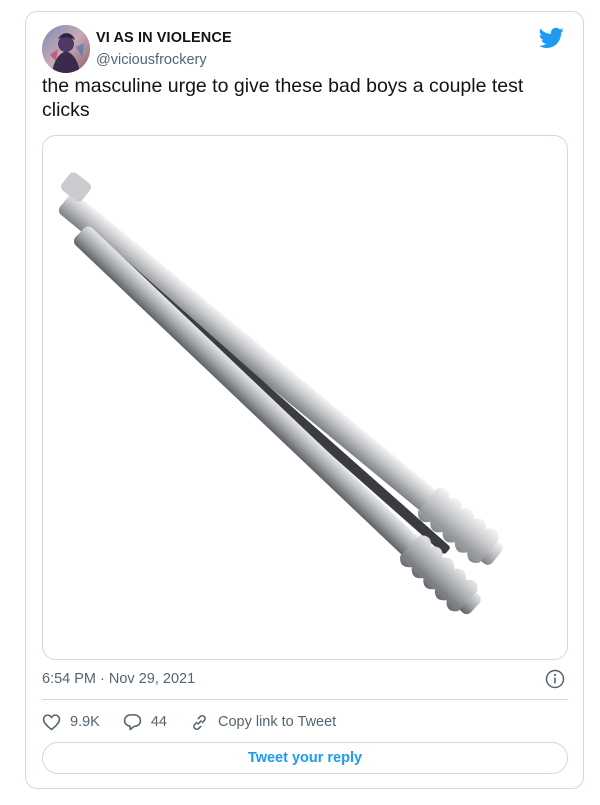  Describe the element at coordinates (85, 722) in the screenshot. I see `like-count: 9.9K` at that location.